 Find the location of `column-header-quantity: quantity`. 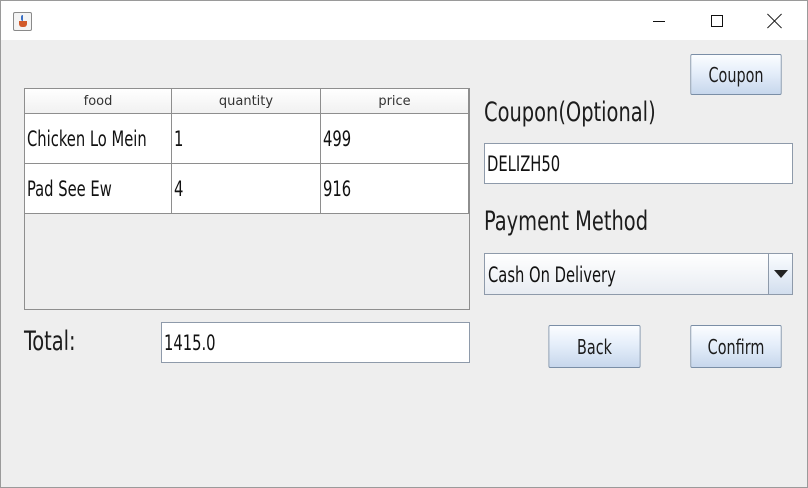

column-header-quantity: quantity is located at coordinates (246, 101).